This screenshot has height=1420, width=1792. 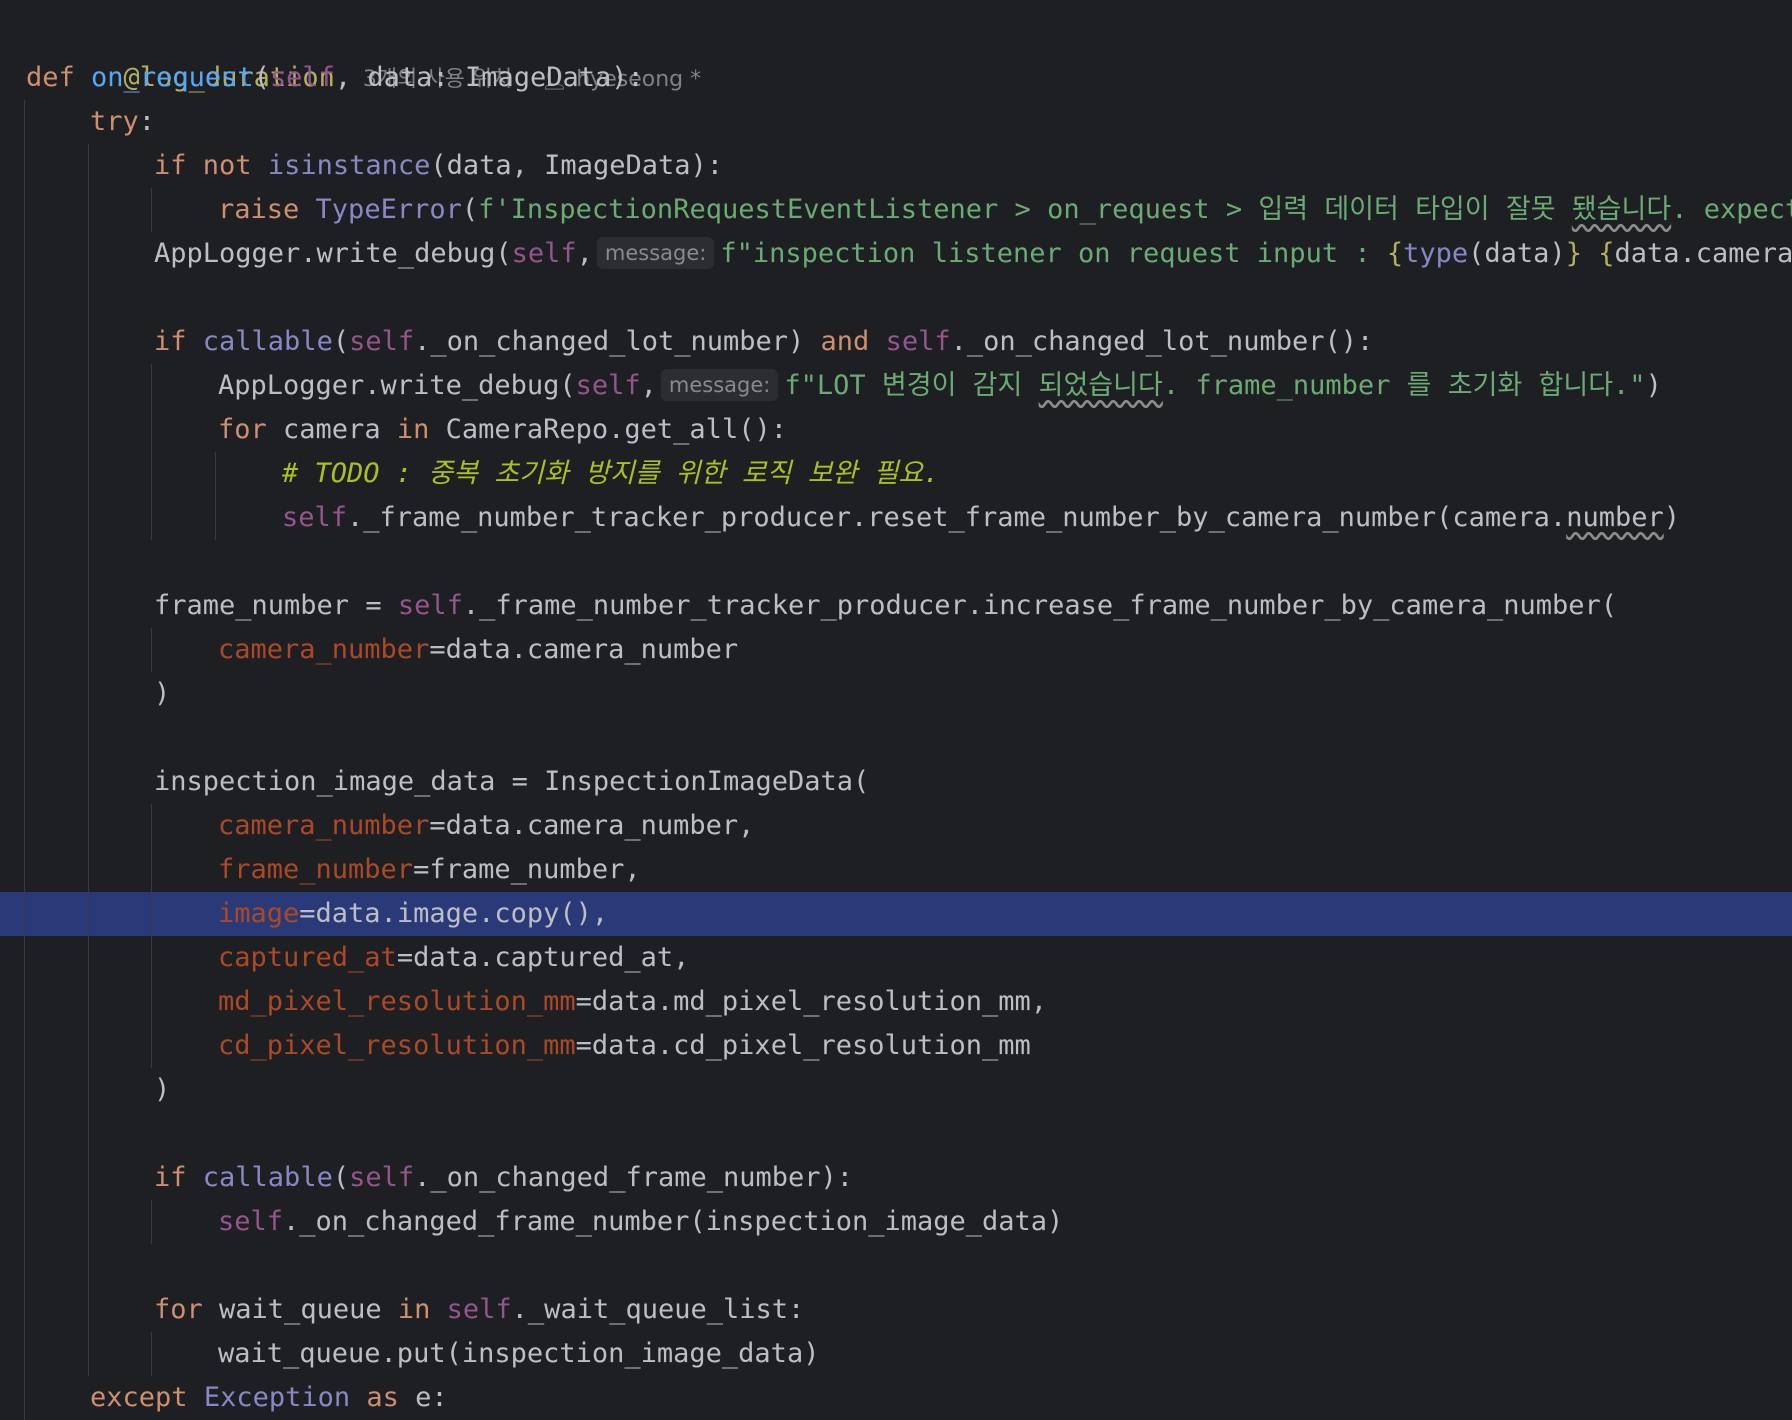 What do you see at coordinates (1404, 385) in the screenshot?
I see `string-literal: . frame_number 를 초기화 합니다."` at bounding box center [1404, 385].